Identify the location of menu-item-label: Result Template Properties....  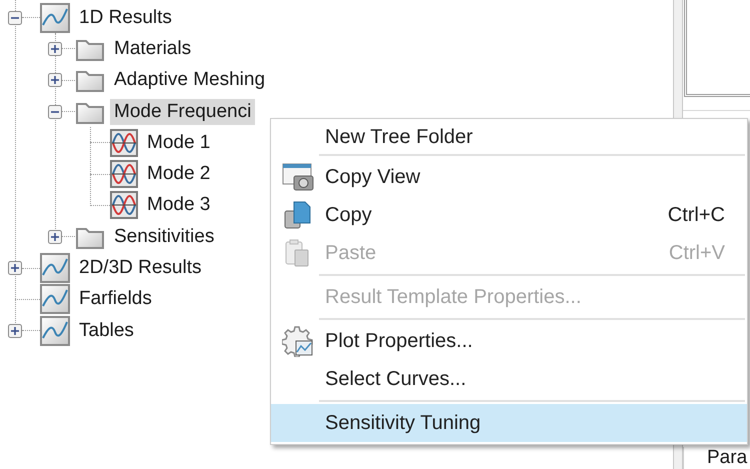
(453, 297).